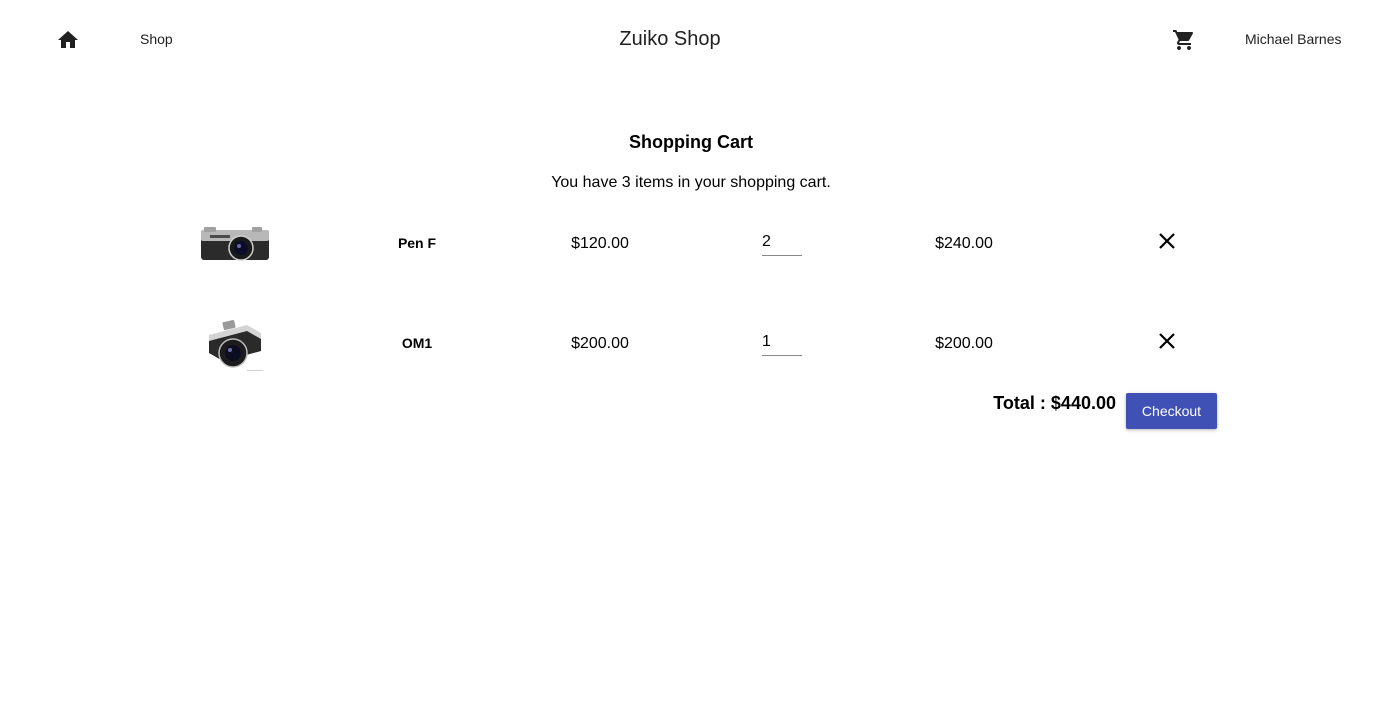 The height and width of the screenshot is (718, 1374). Describe the element at coordinates (600, 243) in the screenshot. I see `item-price: $120.00` at that location.